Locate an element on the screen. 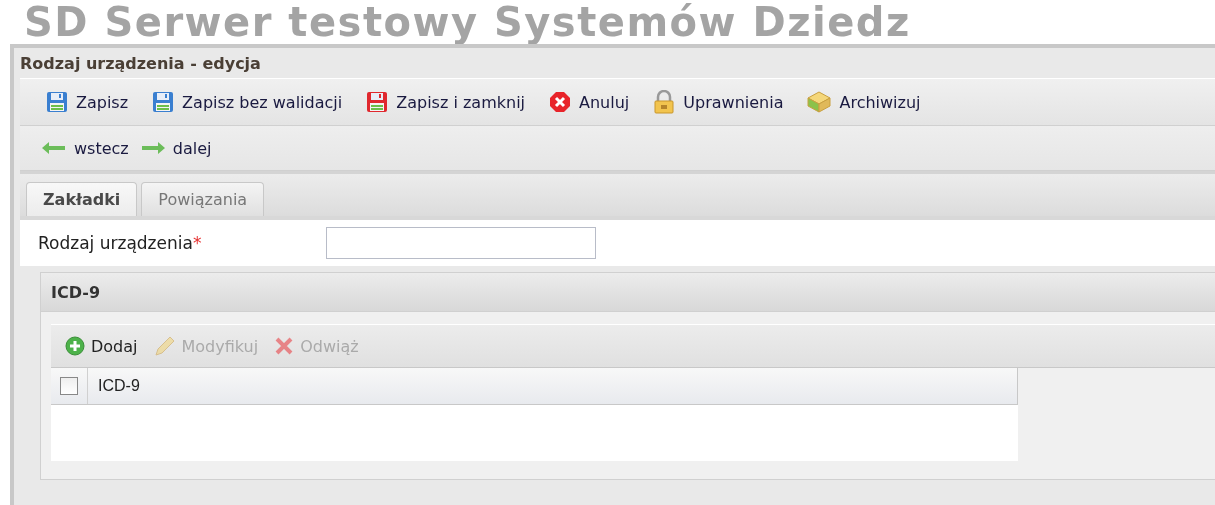  navigation-button: wstecz is located at coordinates (85, 148).